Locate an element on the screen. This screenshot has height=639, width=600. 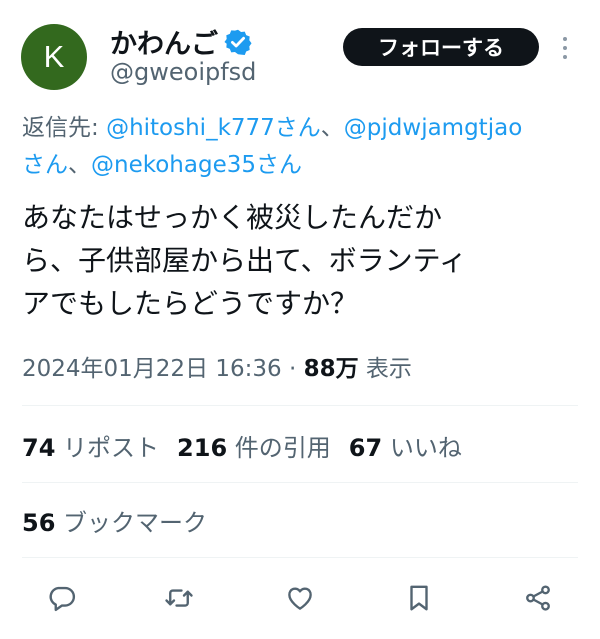
mention-link: @nekohage35さん is located at coordinates (196, 165).